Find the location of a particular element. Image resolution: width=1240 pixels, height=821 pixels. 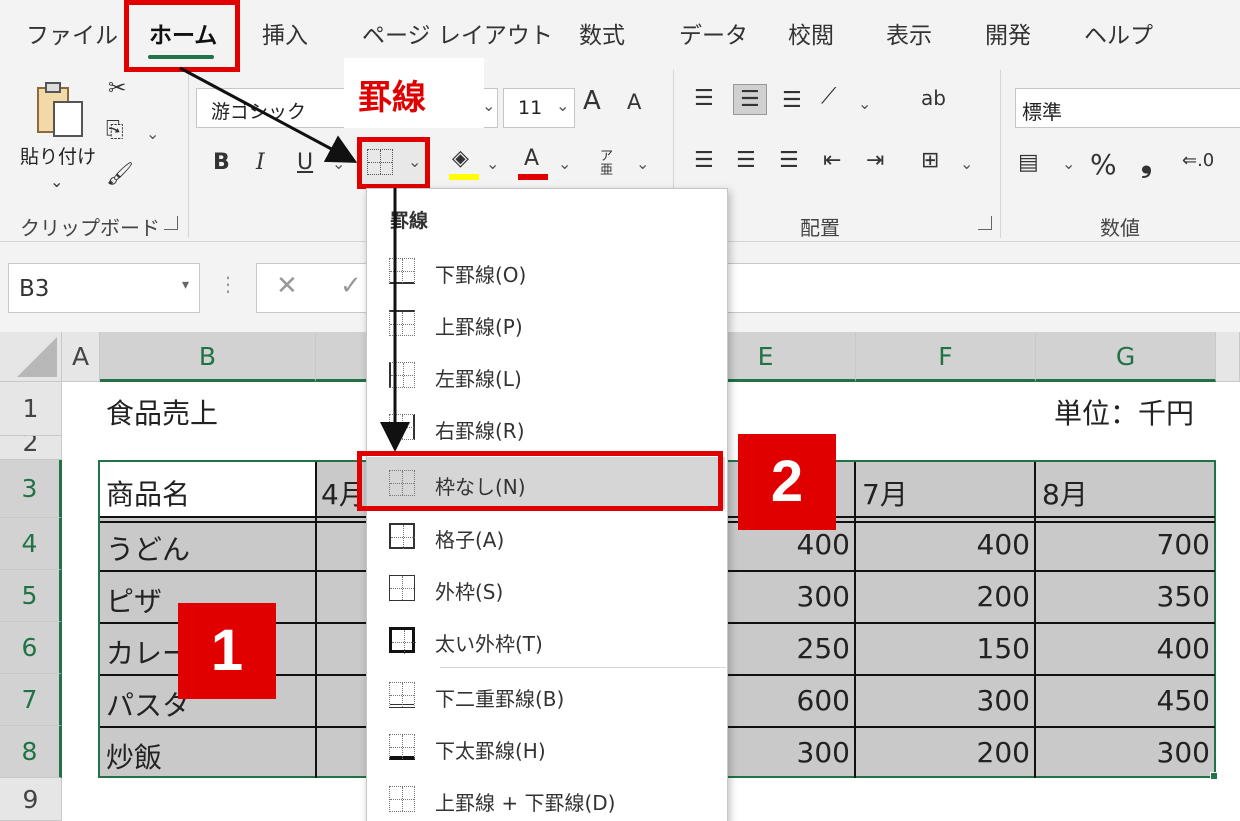

column-header-next is located at coordinates (1228, 357).